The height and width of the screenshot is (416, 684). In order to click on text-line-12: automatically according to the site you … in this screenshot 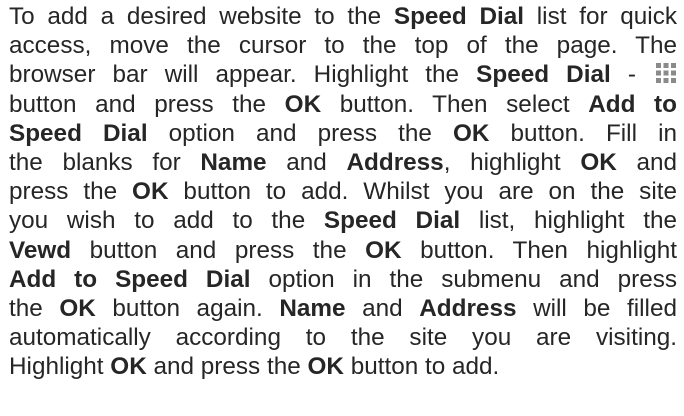, I will do `click(343, 338)`.